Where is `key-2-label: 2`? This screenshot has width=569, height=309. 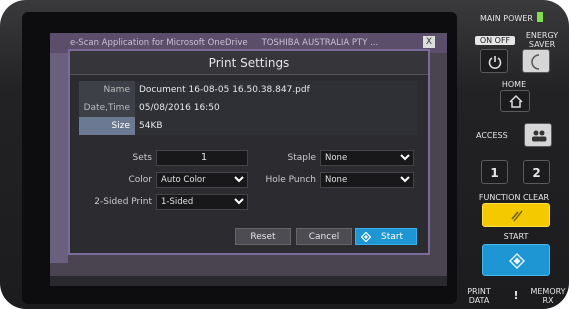 key-2-label: 2 is located at coordinates (536, 173).